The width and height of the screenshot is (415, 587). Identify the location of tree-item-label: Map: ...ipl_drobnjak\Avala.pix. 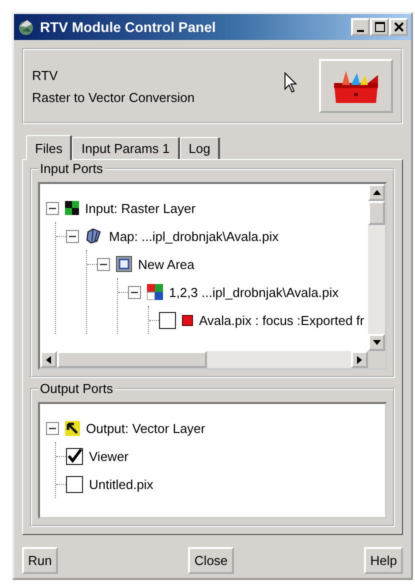
(194, 236).